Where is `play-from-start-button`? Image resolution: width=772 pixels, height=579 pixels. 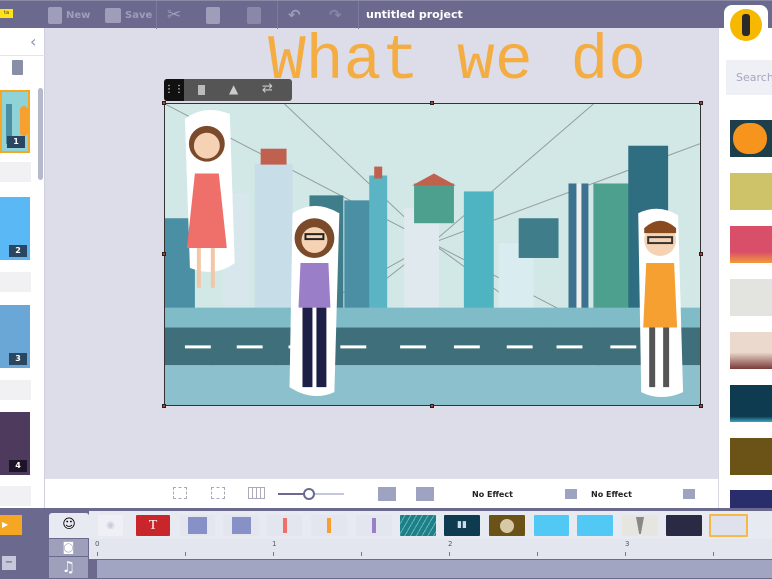
play-from-start-button is located at coordinates (387, 494).